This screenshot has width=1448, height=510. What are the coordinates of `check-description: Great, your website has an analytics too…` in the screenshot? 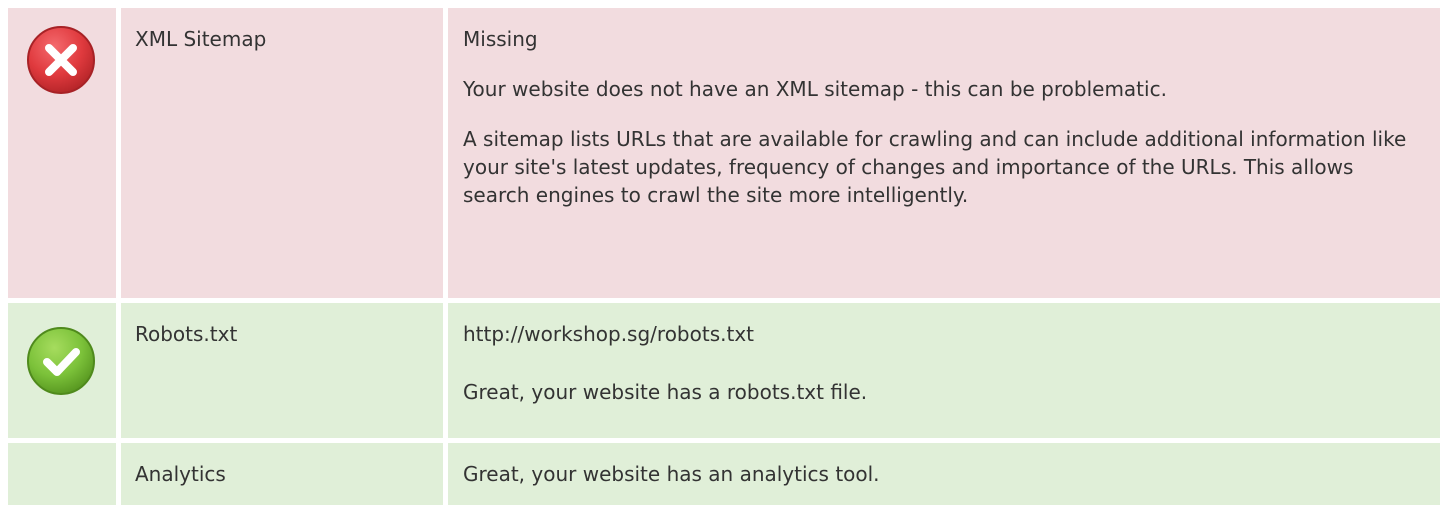 It's located at (944, 474).